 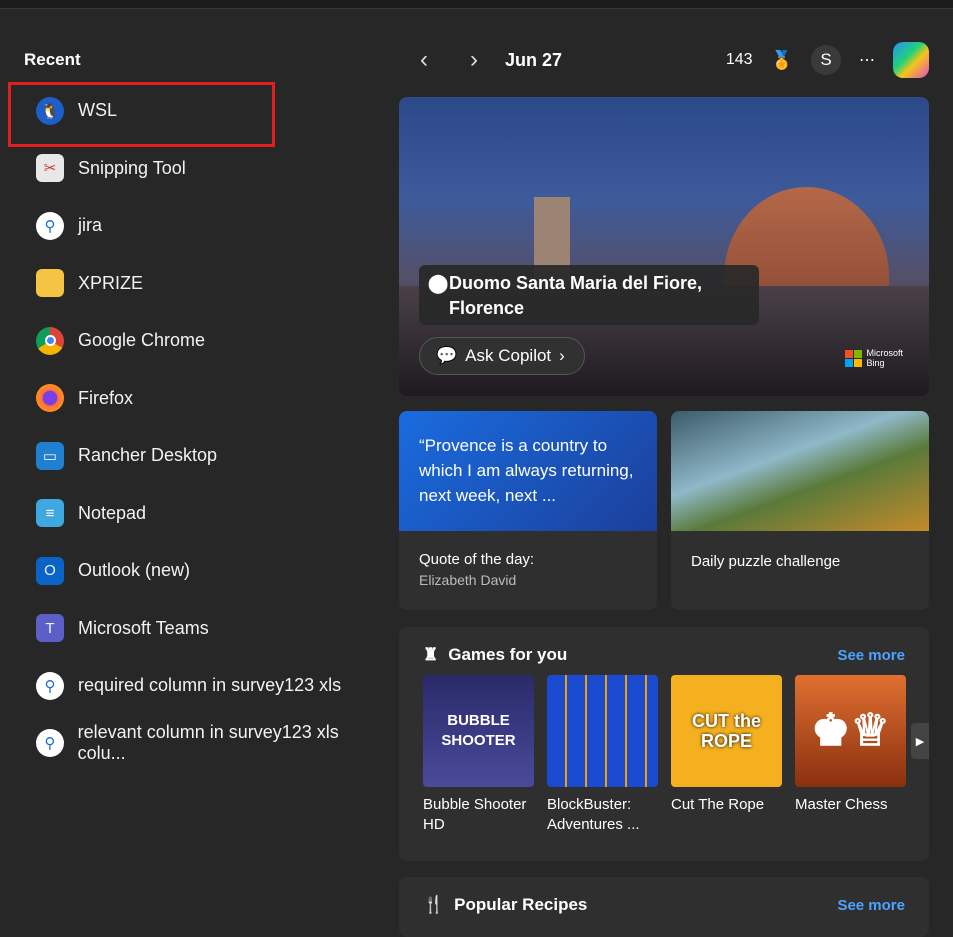 What do you see at coordinates (875, 363) in the screenshot?
I see `brand-text: Bing` at bounding box center [875, 363].